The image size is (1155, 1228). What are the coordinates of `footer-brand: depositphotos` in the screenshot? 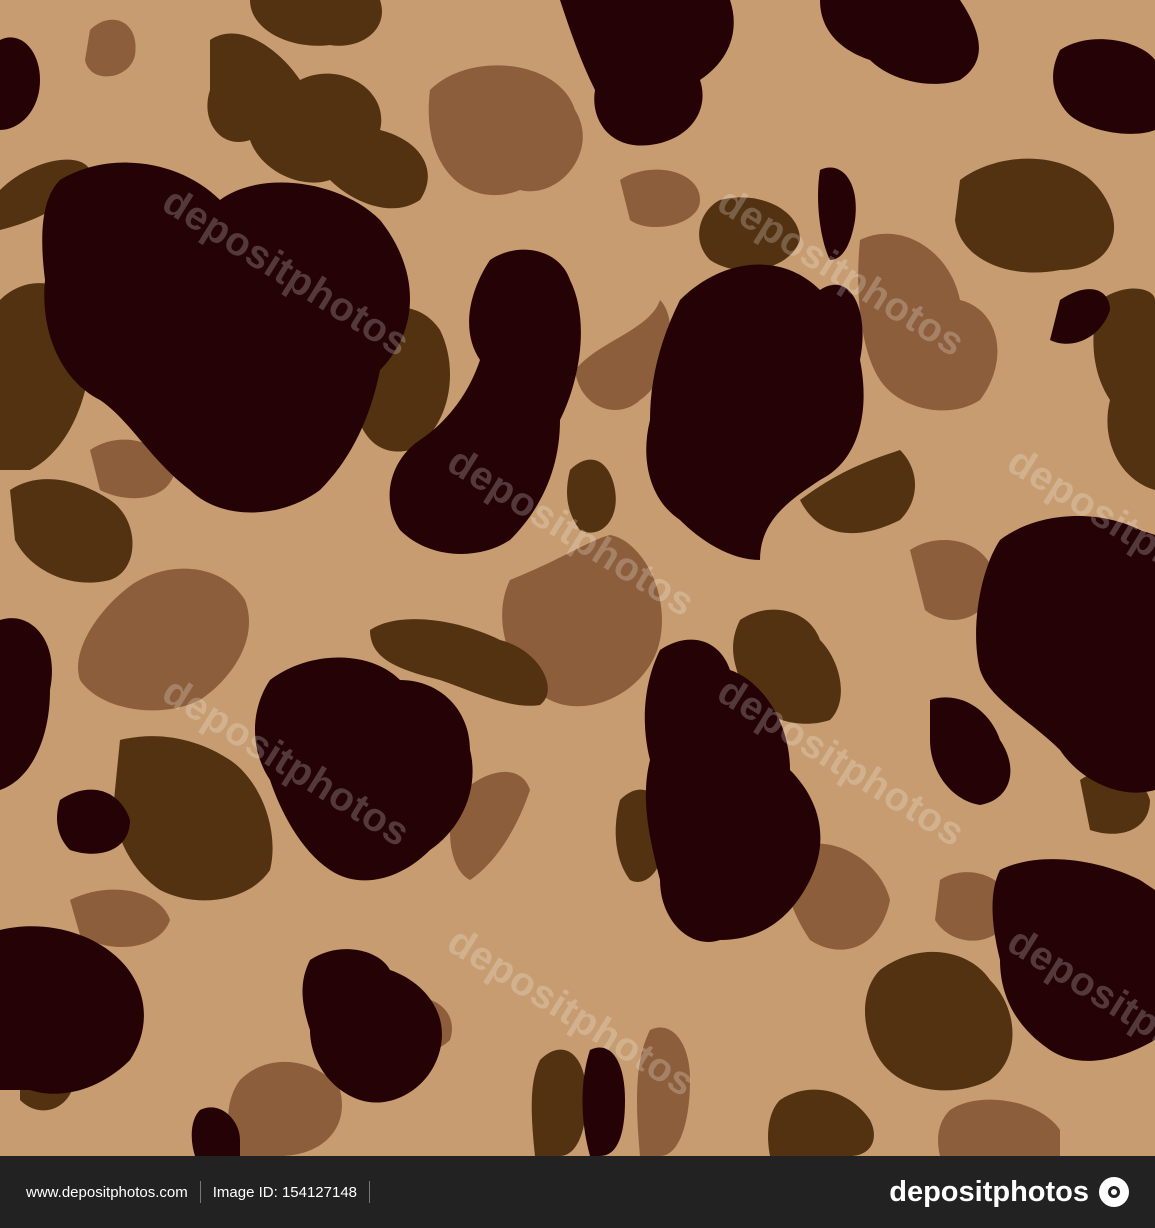 It's located at (1009, 1192).